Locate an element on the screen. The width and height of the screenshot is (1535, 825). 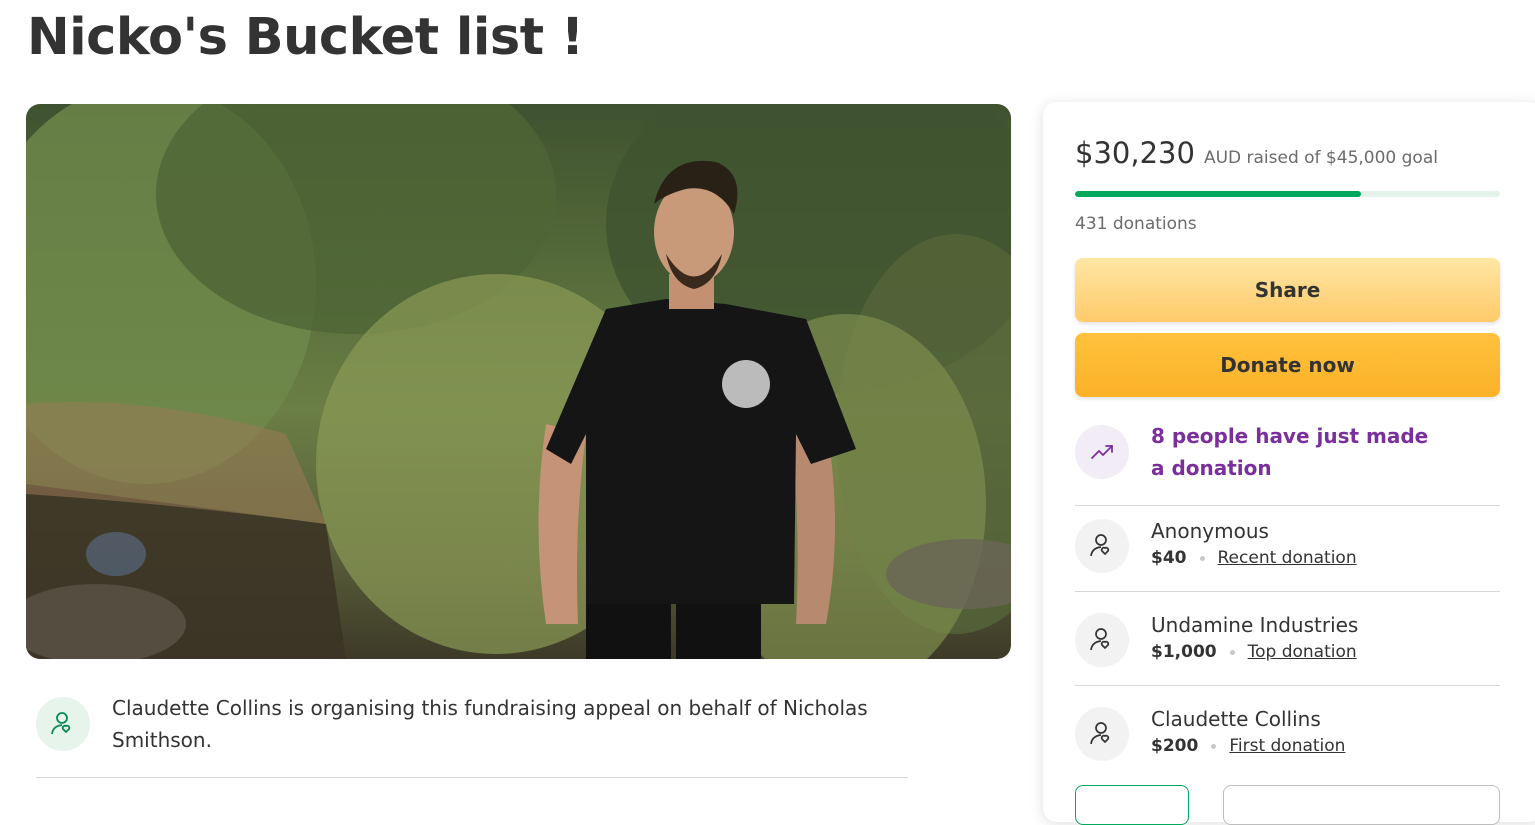
see-top-button is located at coordinates (1361, 805).